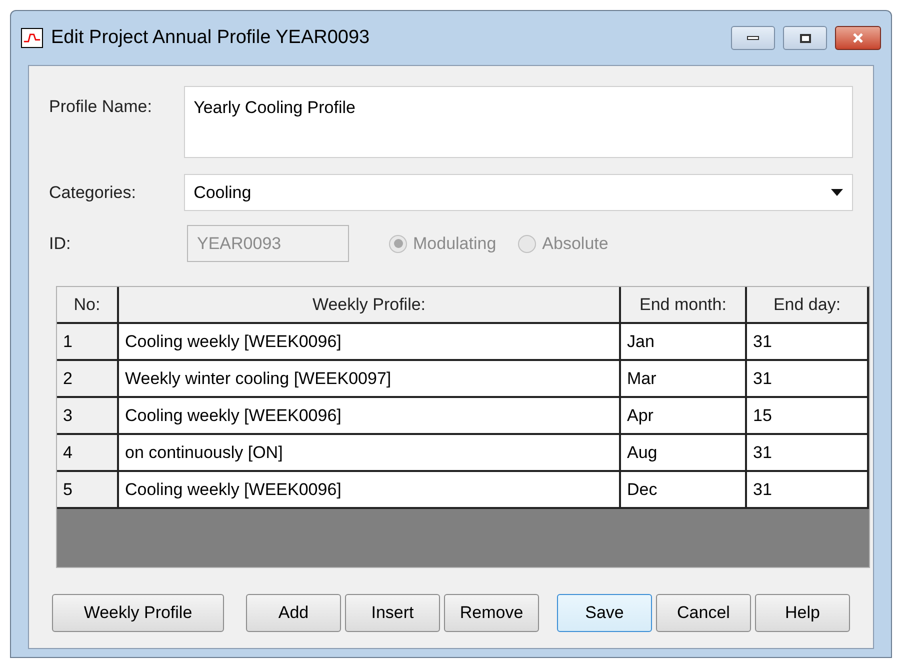  Describe the element at coordinates (684, 453) in the screenshot. I see `table-cell: Aug` at that location.